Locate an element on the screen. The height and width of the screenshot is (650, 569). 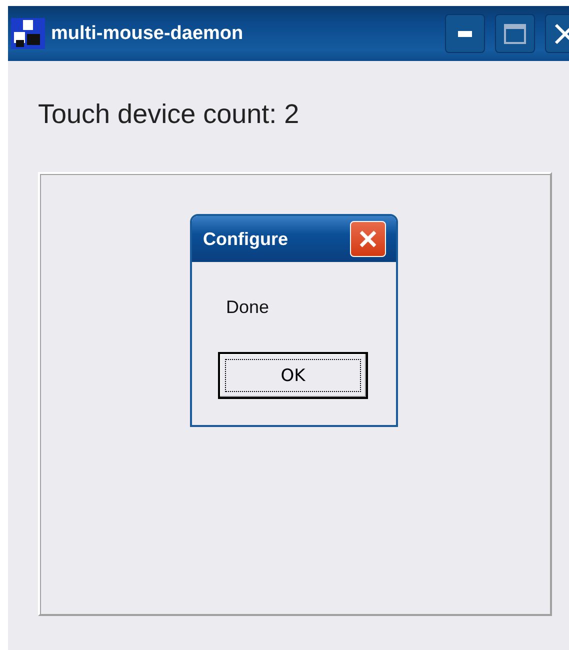
ok-button: OK is located at coordinates (293, 375).